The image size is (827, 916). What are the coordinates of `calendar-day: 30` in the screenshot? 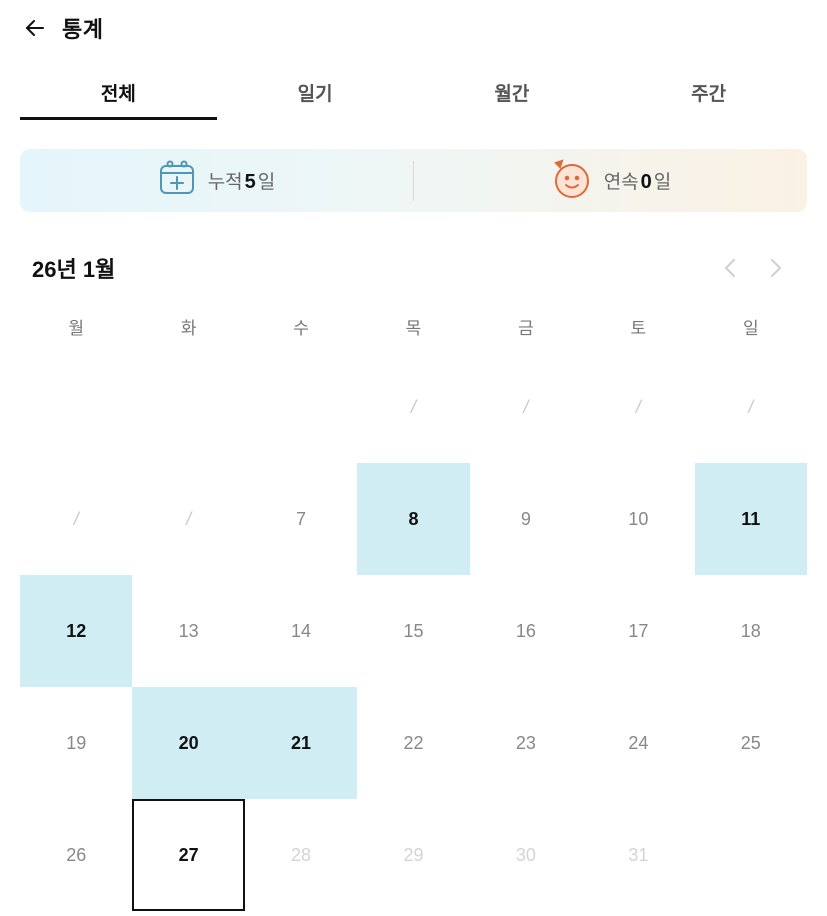 It's located at (526, 855).